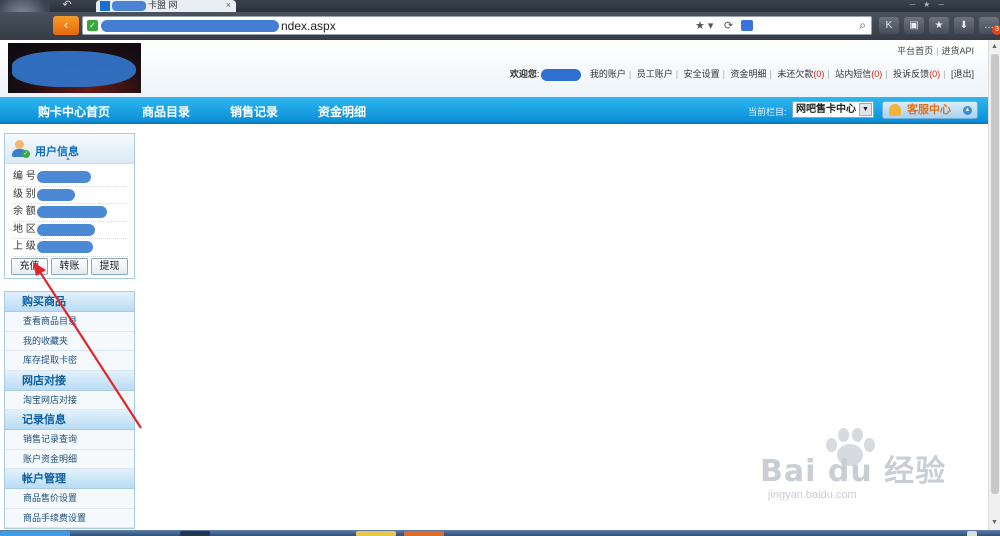 Image resolution: width=1000 pixels, height=536 pixels. I want to click on support-person-icon, so click(895, 110).